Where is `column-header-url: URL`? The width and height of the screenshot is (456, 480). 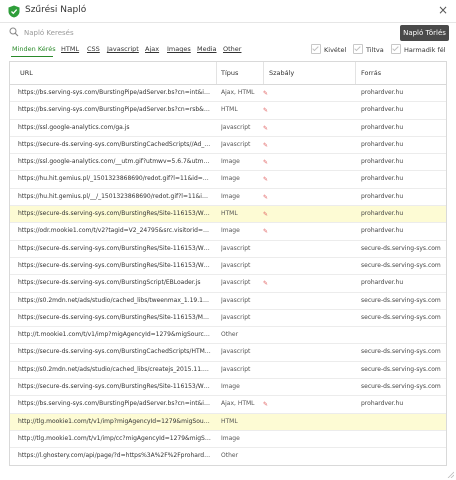
column-header-url: URL is located at coordinates (26, 73).